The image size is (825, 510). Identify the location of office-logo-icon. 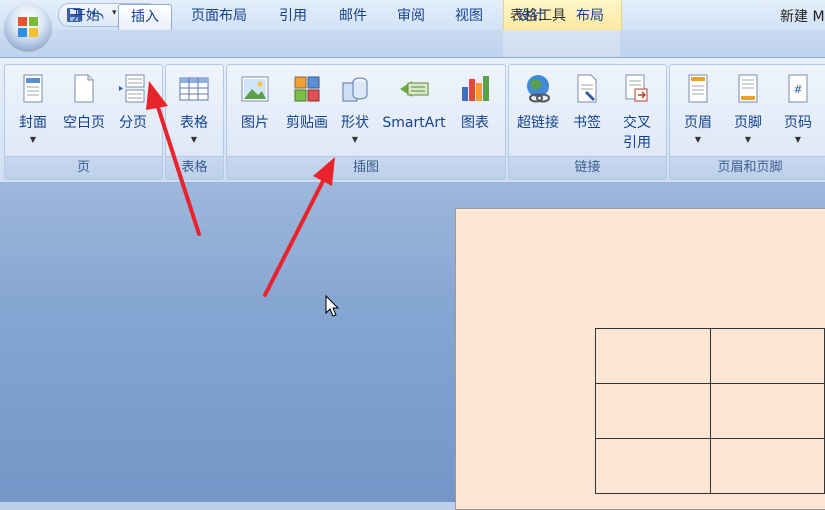
(28, 27).